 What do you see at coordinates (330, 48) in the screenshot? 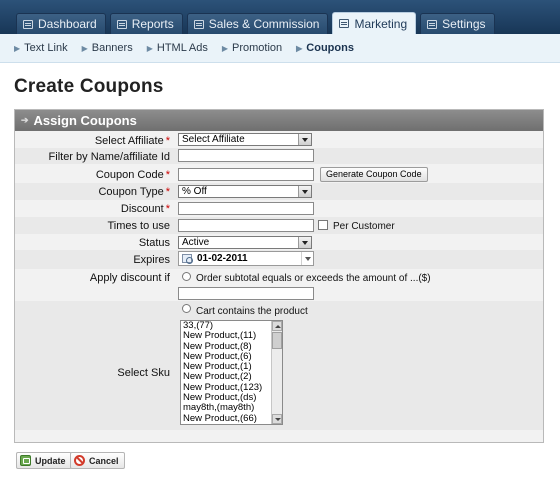
I see `subnav-label: Coupons` at bounding box center [330, 48].